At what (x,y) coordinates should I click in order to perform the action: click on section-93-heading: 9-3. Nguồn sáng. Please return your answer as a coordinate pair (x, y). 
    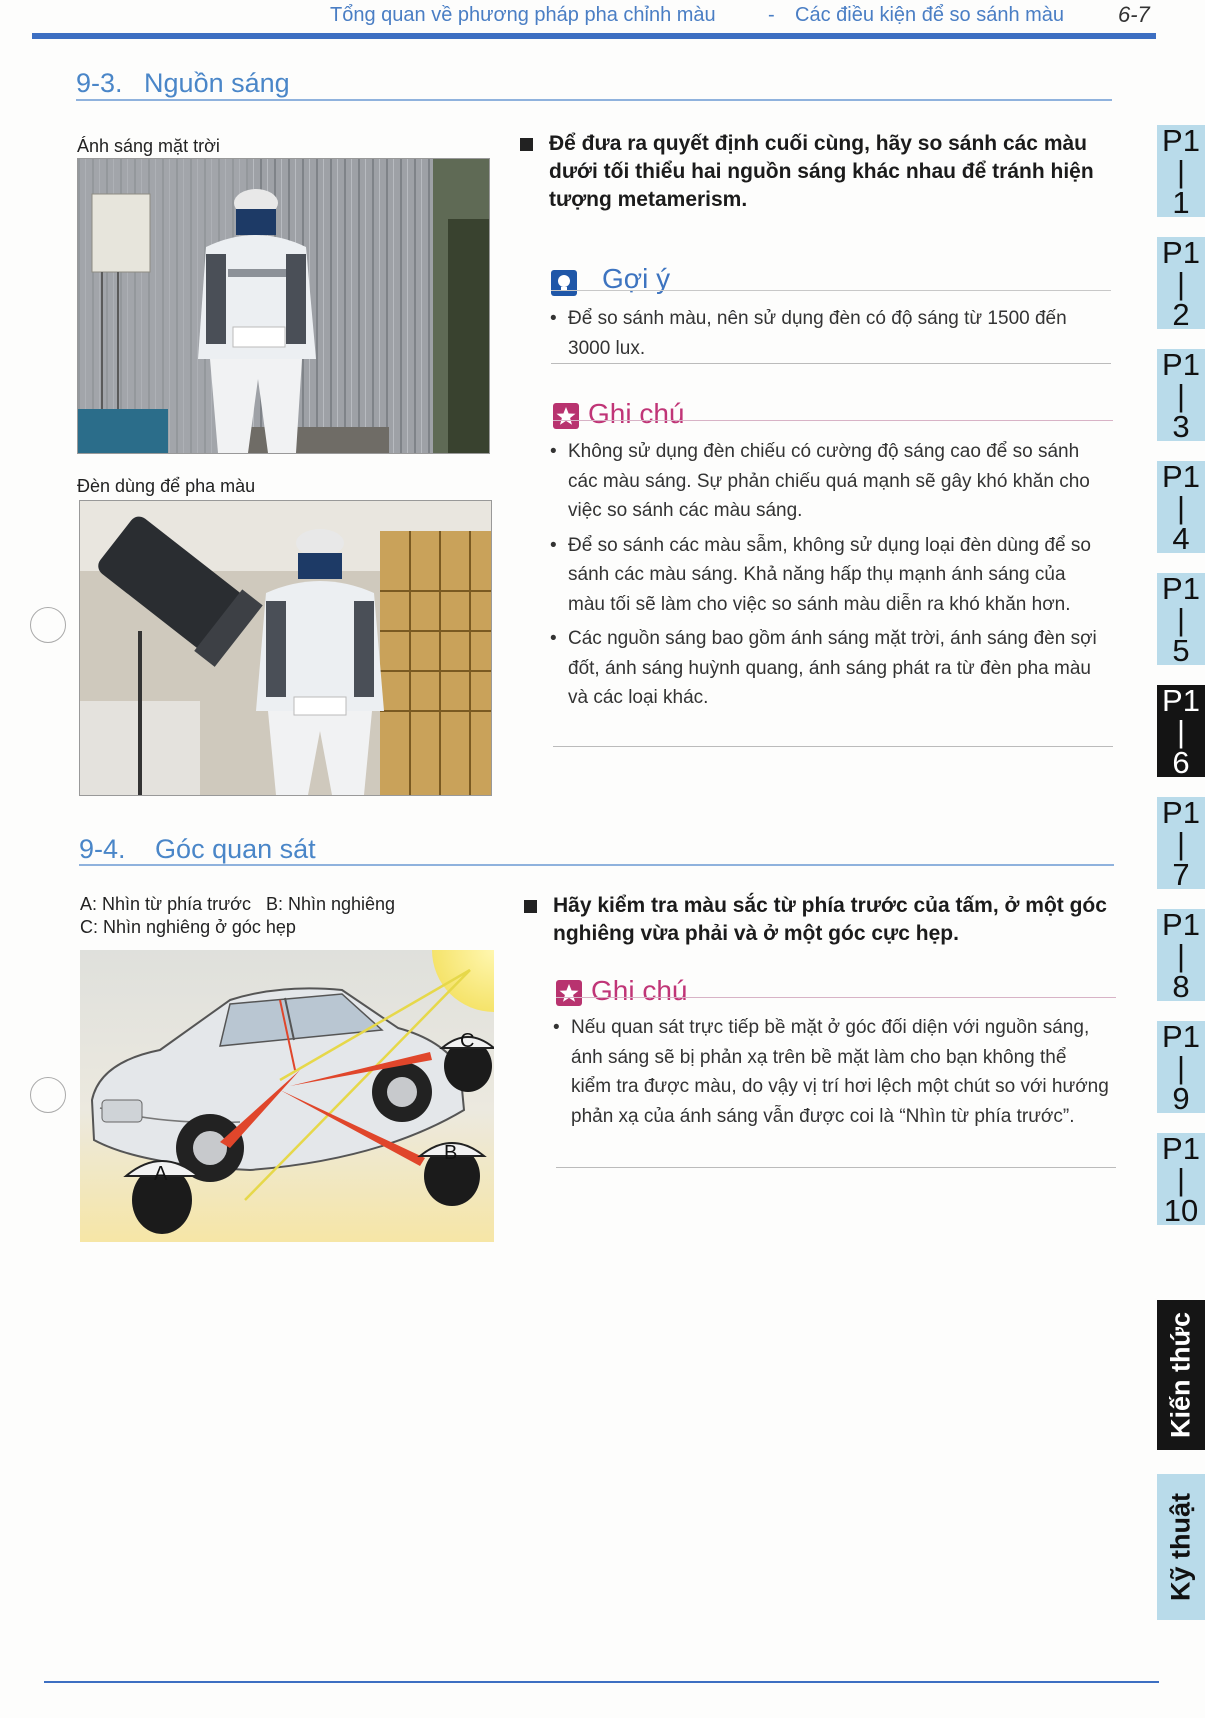
    Looking at the image, I should click on (183, 83).